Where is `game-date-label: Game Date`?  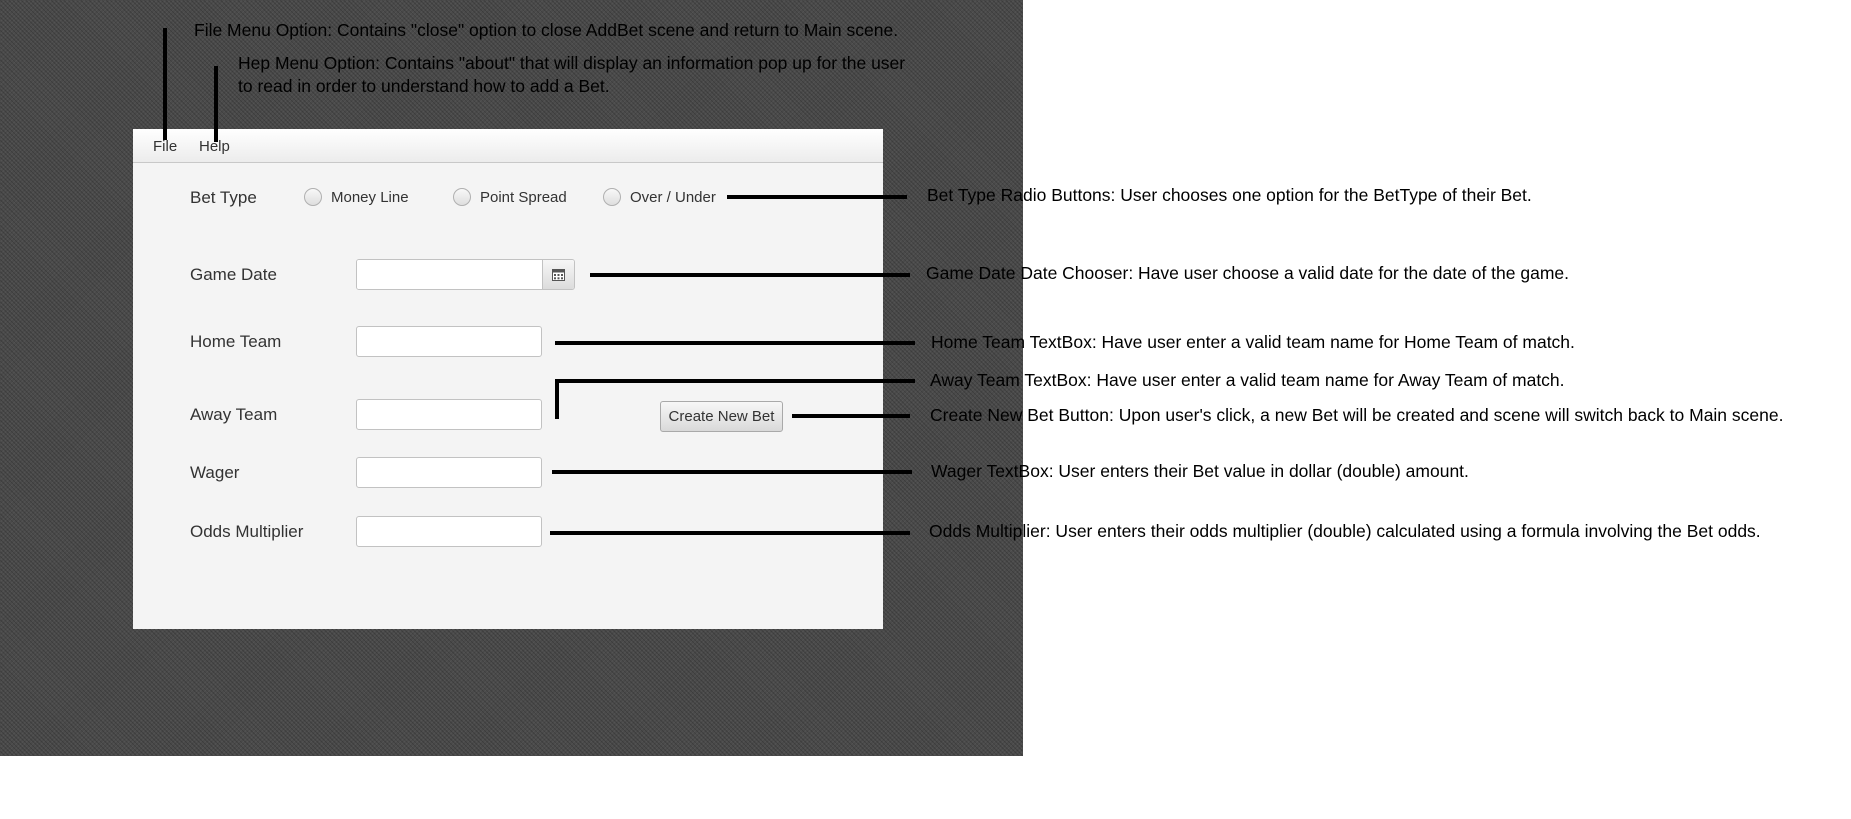 game-date-label: Game Date is located at coordinates (233, 274).